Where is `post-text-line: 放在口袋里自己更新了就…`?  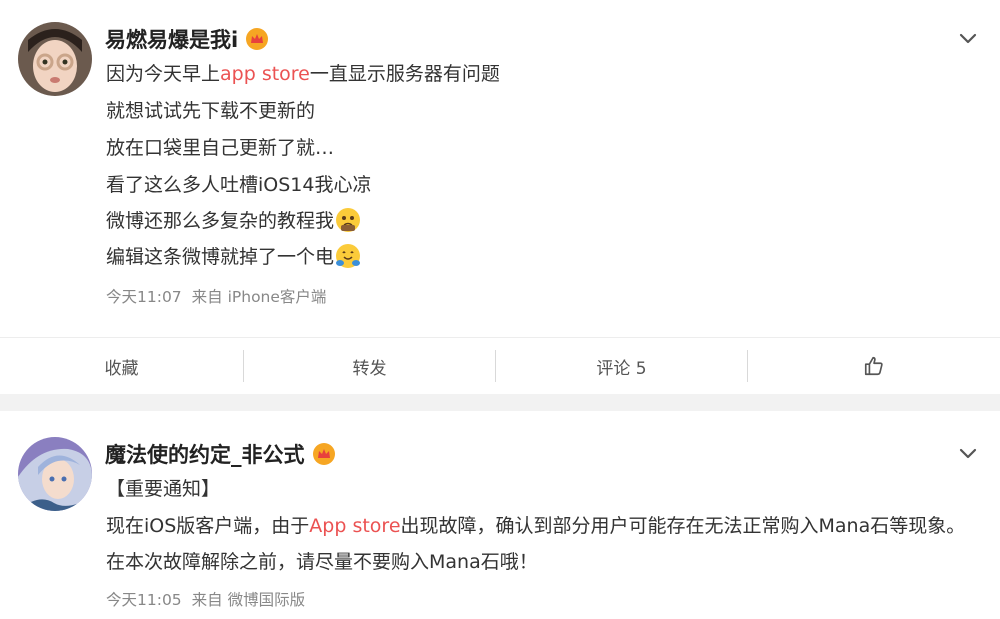 post-text-line: 放在口袋里自己更新了就… is located at coordinates (220, 148).